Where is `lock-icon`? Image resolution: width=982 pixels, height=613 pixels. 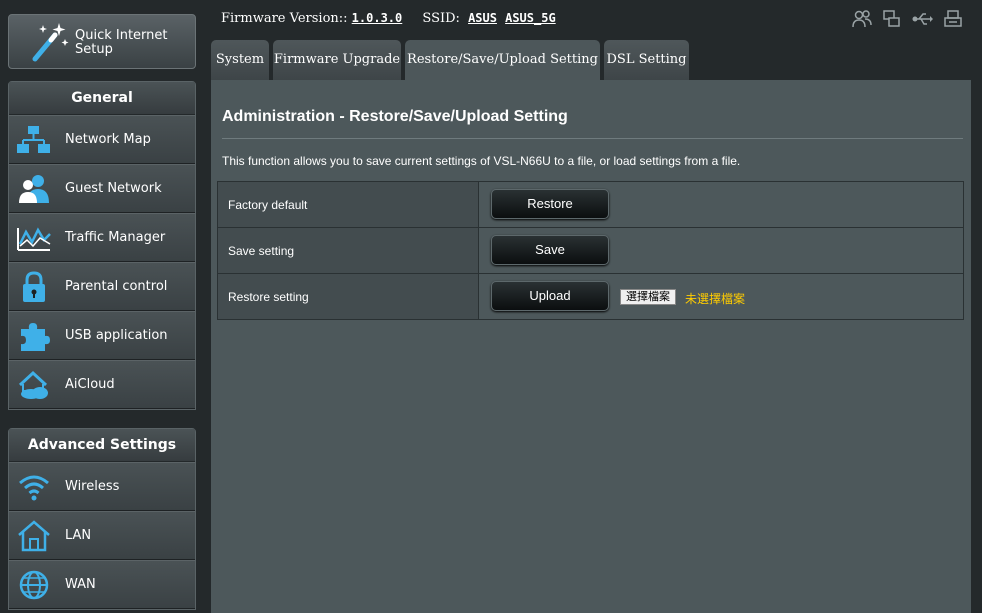 lock-icon is located at coordinates (34, 286).